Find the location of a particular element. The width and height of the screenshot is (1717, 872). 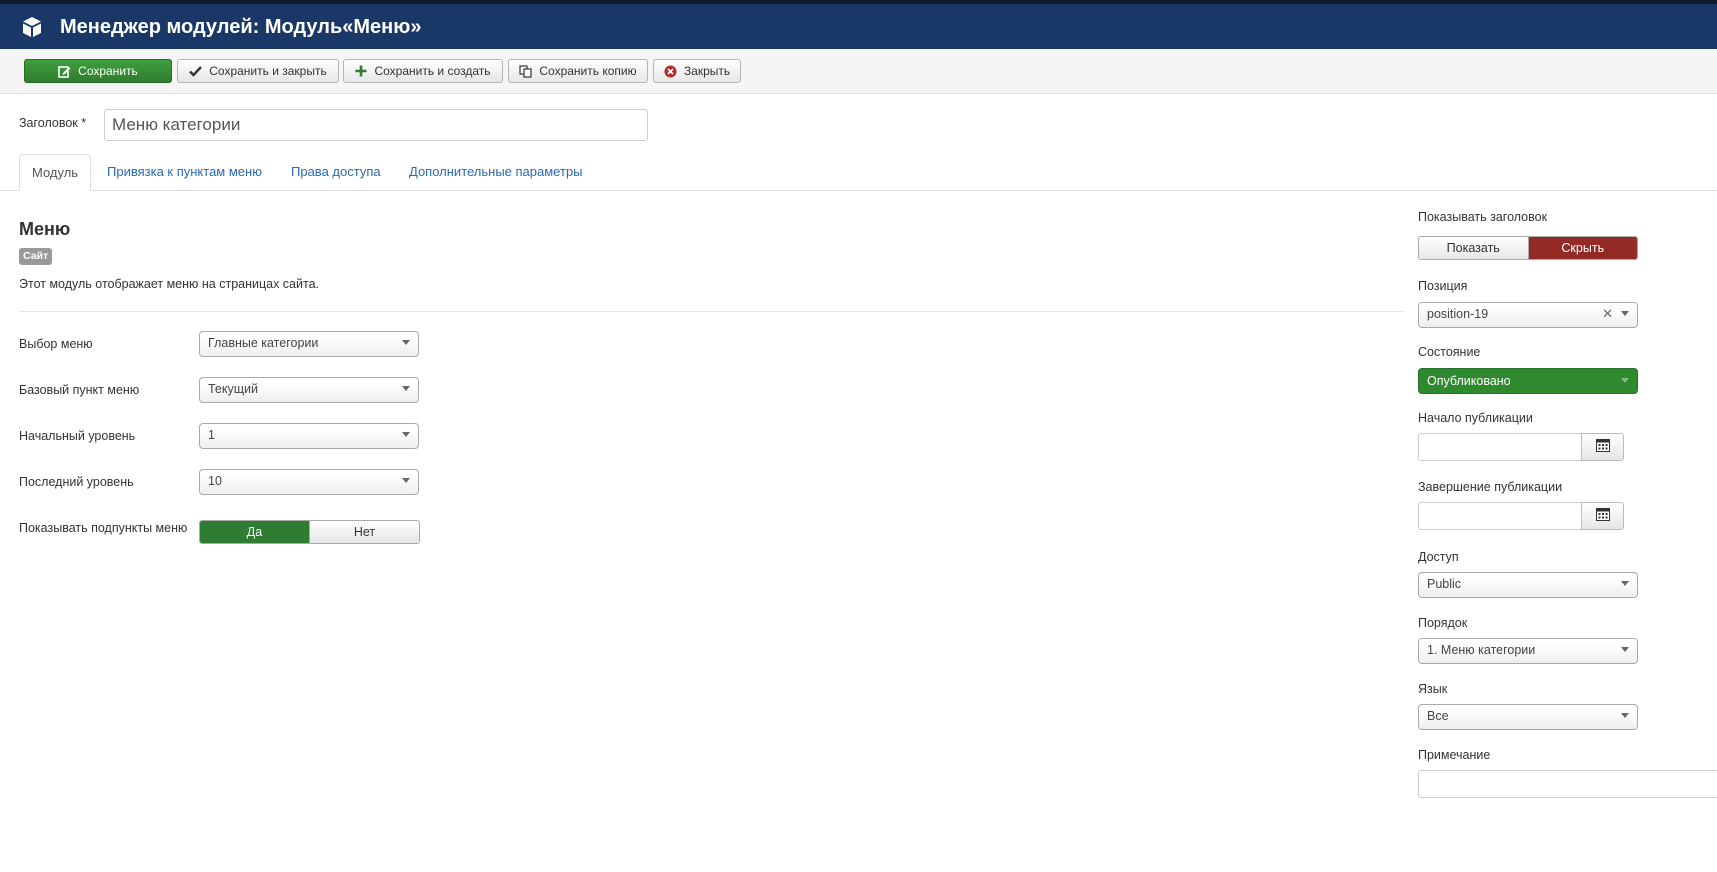

end-level-select: 10 is located at coordinates (309, 482).